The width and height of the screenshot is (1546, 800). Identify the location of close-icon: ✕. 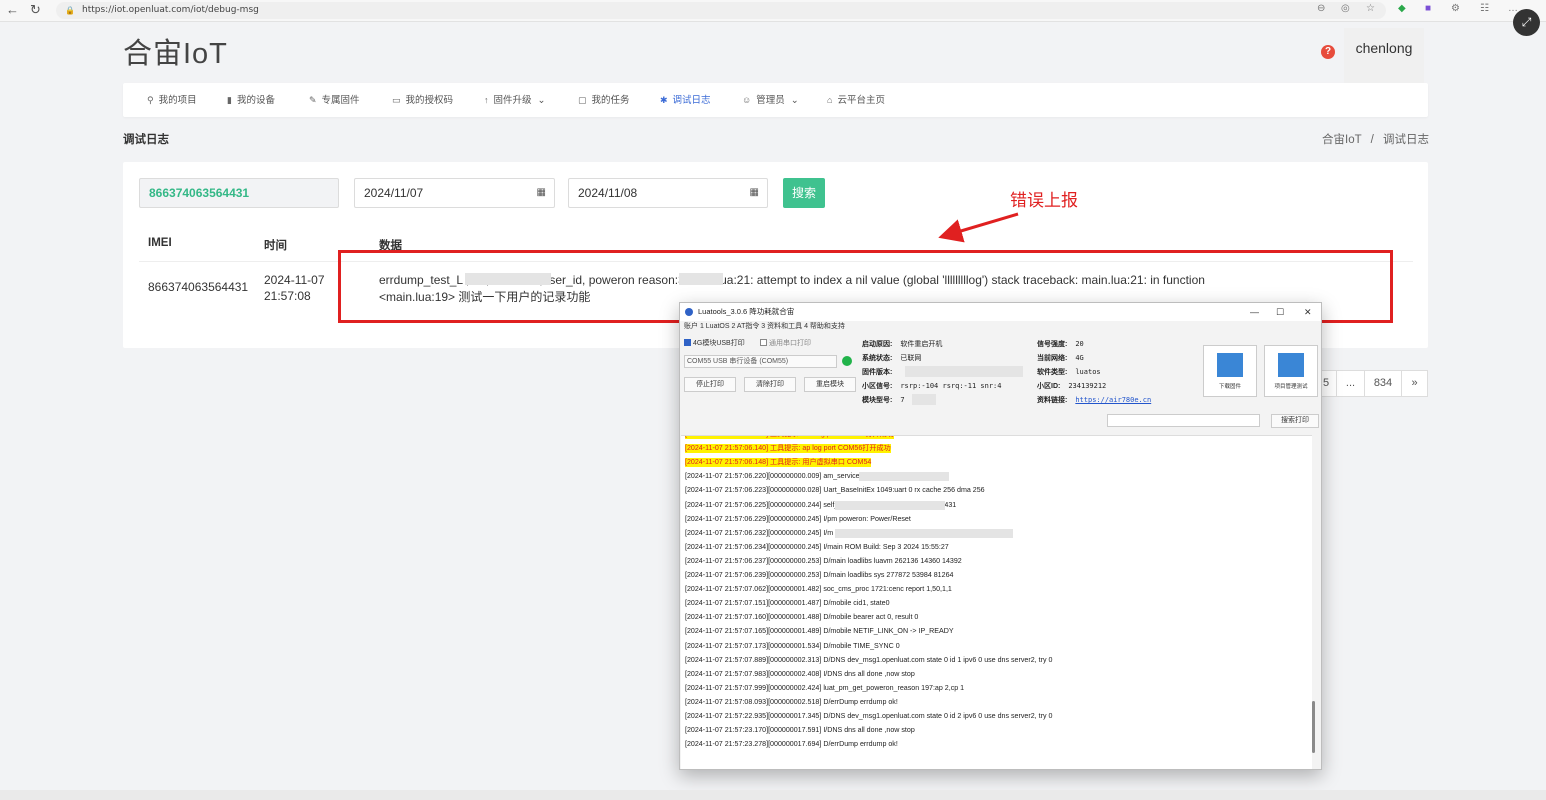
(1308, 312).